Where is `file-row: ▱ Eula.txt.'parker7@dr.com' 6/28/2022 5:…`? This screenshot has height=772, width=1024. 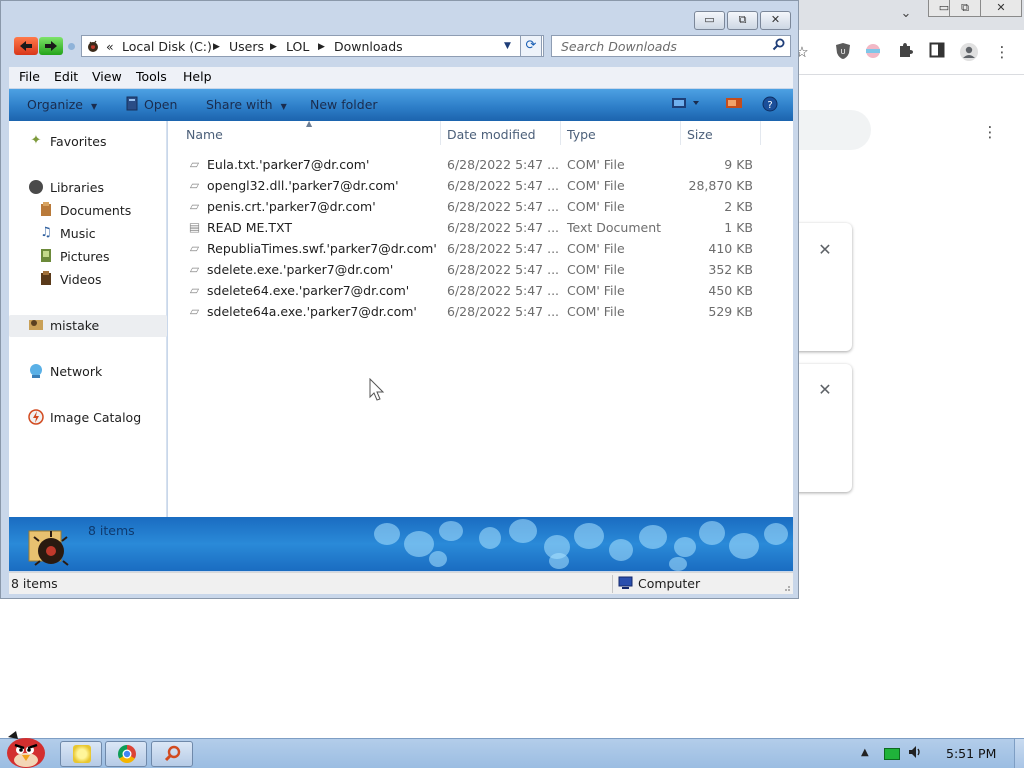
file-row: ▱ Eula.txt.'parker7@dr.com' 6/28/2022 5:… is located at coordinates (480, 164).